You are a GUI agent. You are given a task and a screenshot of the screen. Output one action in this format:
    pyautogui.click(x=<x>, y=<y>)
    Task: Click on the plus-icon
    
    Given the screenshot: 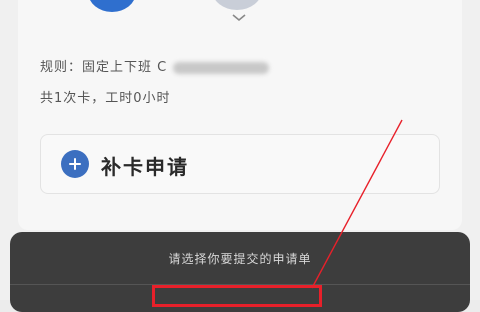 What is the action you would take?
    pyautogui.click(x=75, y=164)
    